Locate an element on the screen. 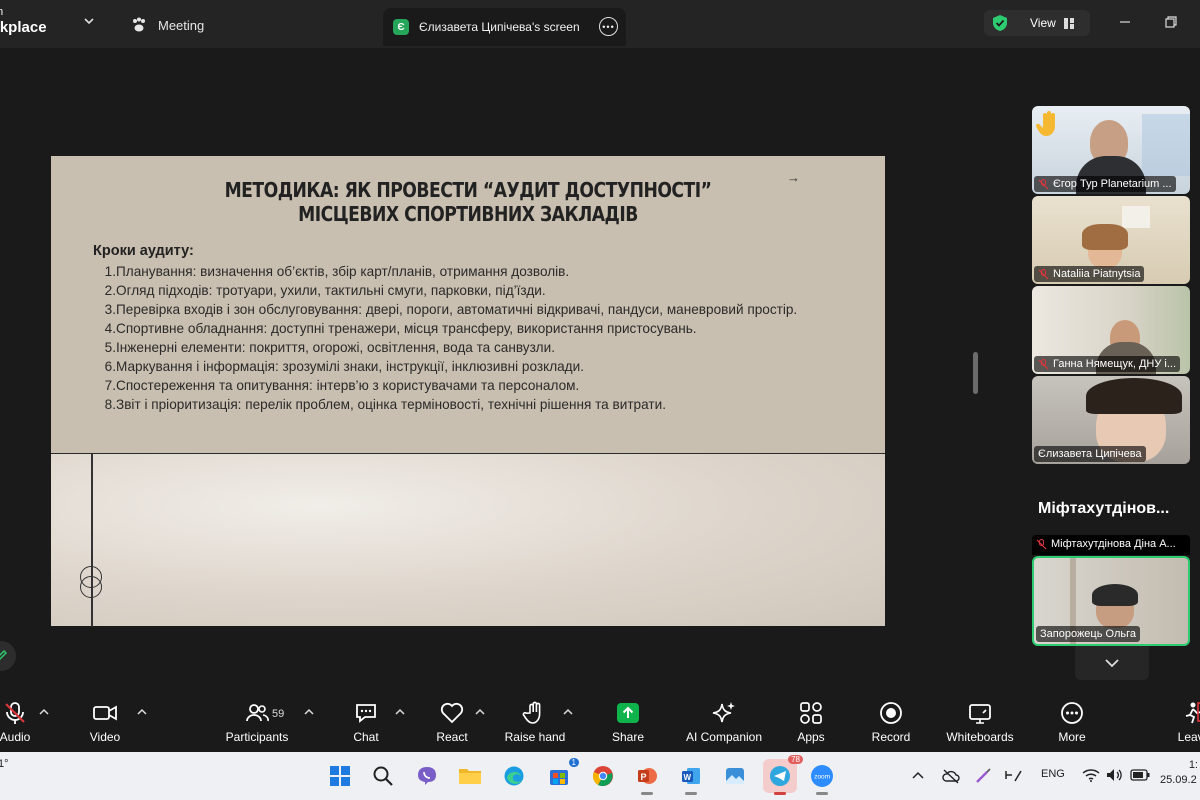  wifi-icon is located at coordinates (1091, 775).